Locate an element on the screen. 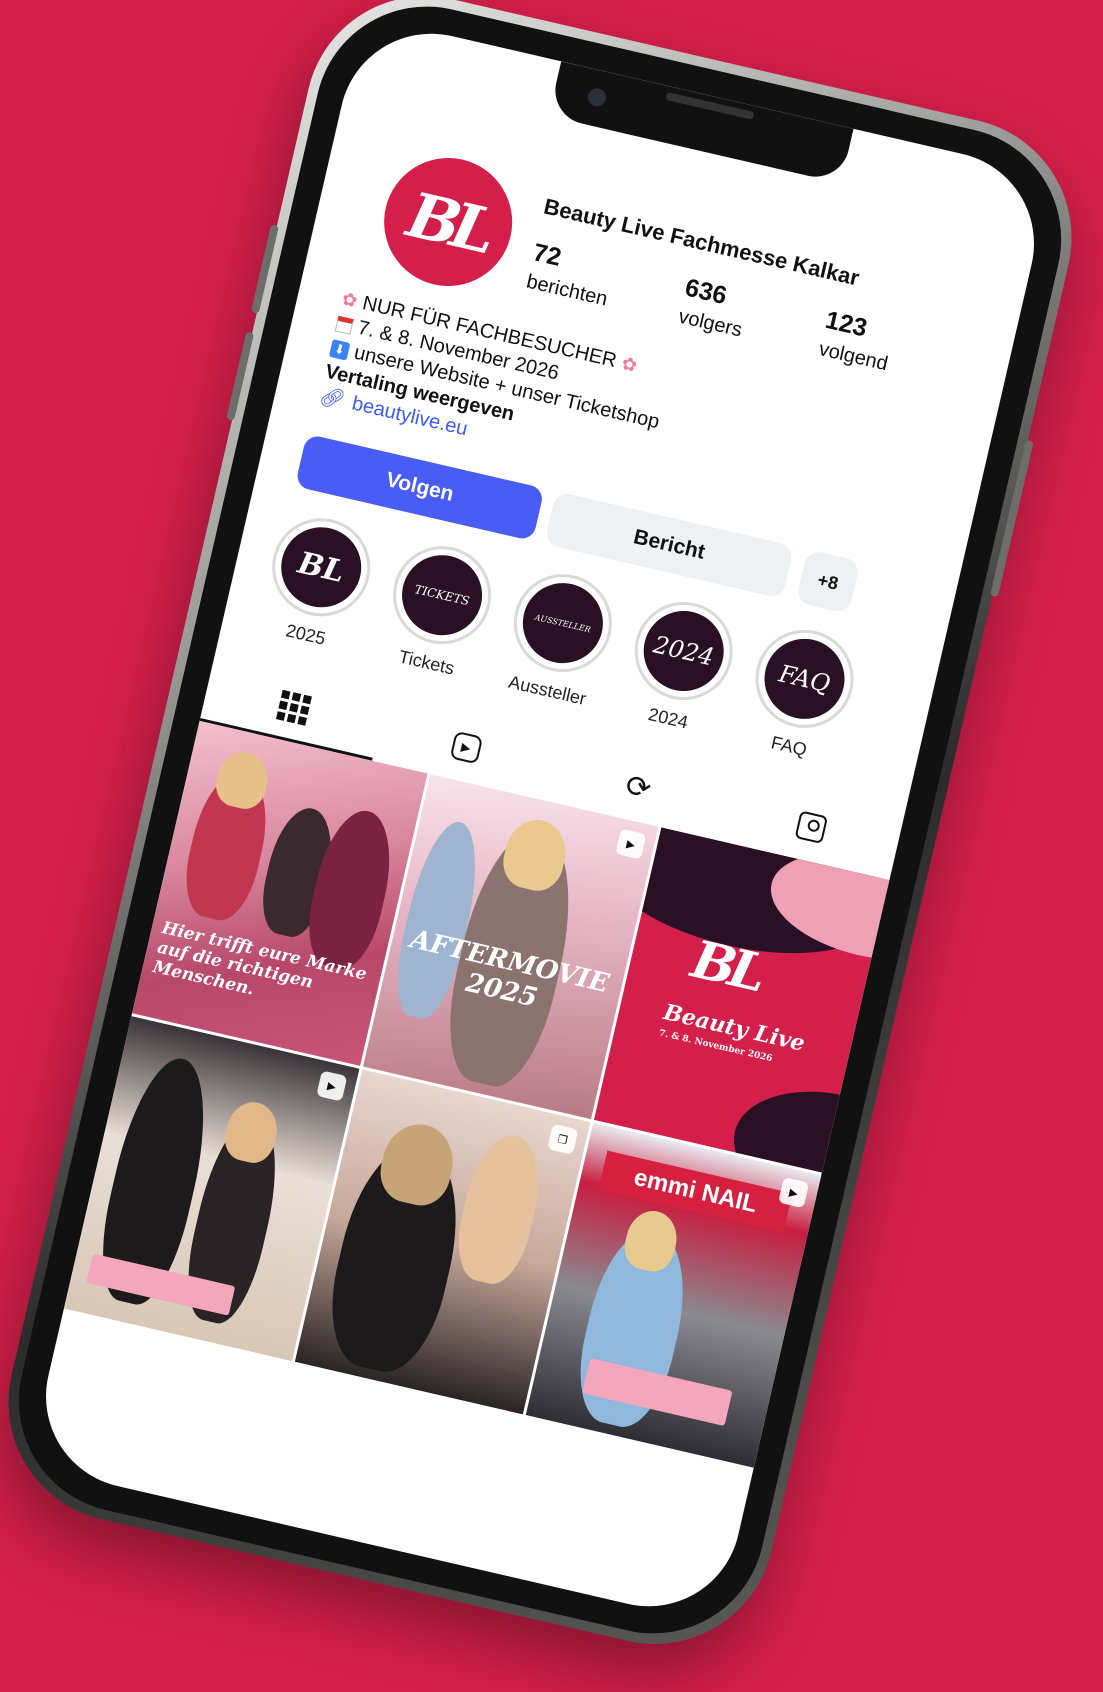 This screenshot has height=1692, width=1103. stat-followers: 636 volgers is located at coordinates (713, 307).